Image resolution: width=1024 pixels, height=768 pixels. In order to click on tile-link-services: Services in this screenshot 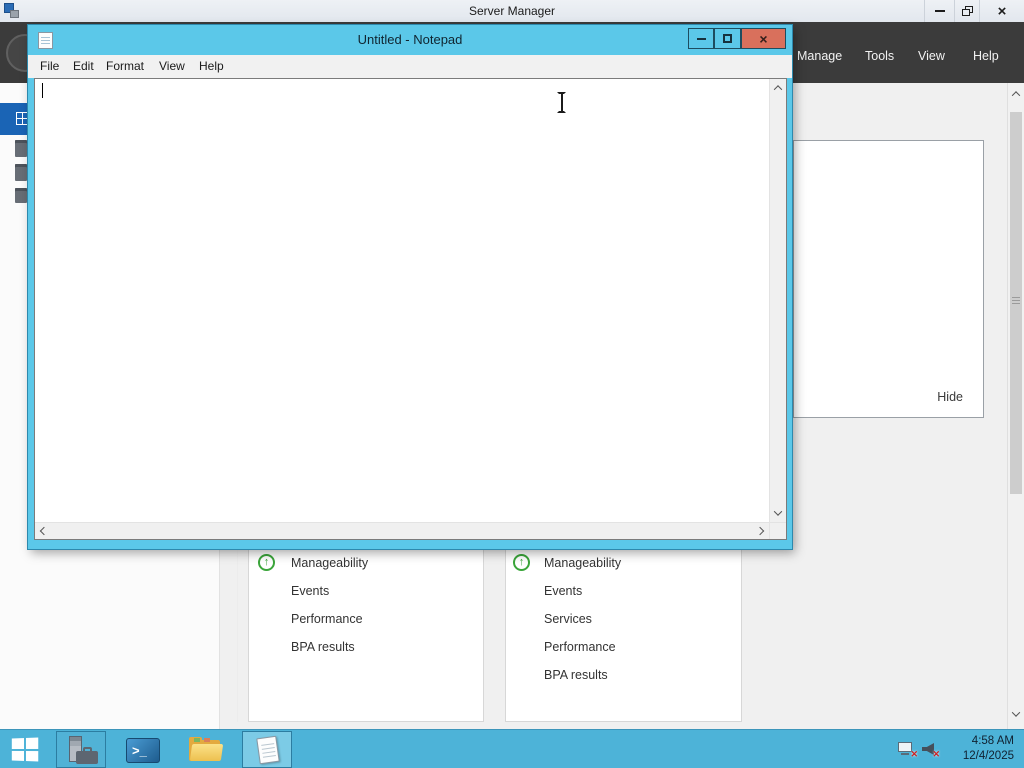, I will do `click(568, 619)`.